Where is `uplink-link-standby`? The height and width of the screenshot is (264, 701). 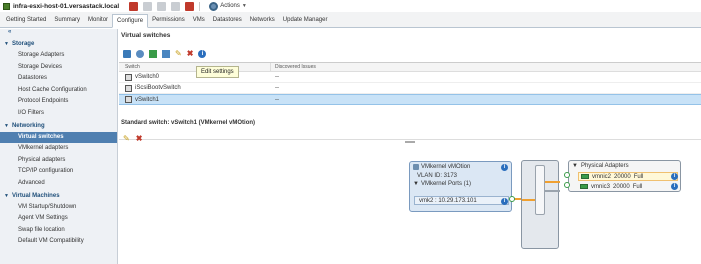 uplink-link-standby is located at coordinates (552, 191).